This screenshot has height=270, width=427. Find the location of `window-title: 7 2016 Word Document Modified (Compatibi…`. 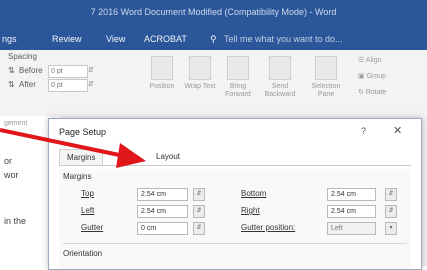

window-title: 7 2016 Word Document Modified (Compatibi… is located at coordinates (213, 12).